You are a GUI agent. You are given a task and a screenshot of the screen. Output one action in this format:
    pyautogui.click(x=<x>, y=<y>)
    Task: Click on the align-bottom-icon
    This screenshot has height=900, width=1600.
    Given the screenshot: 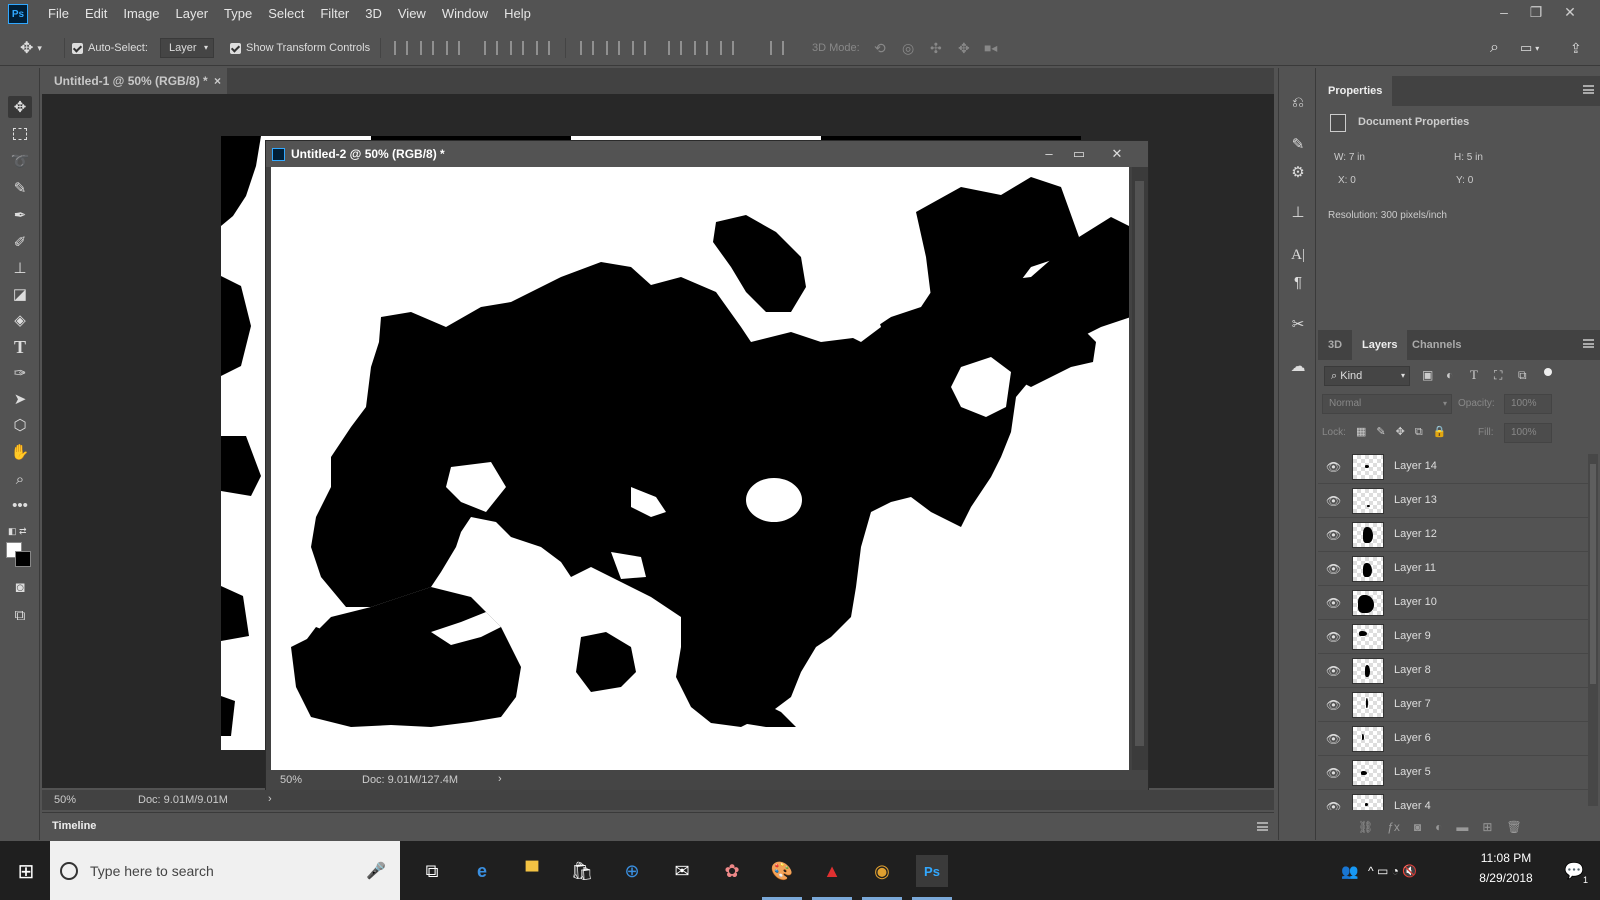 What is the action you would take?
    pyautogui.click(x=453, y=48)
    